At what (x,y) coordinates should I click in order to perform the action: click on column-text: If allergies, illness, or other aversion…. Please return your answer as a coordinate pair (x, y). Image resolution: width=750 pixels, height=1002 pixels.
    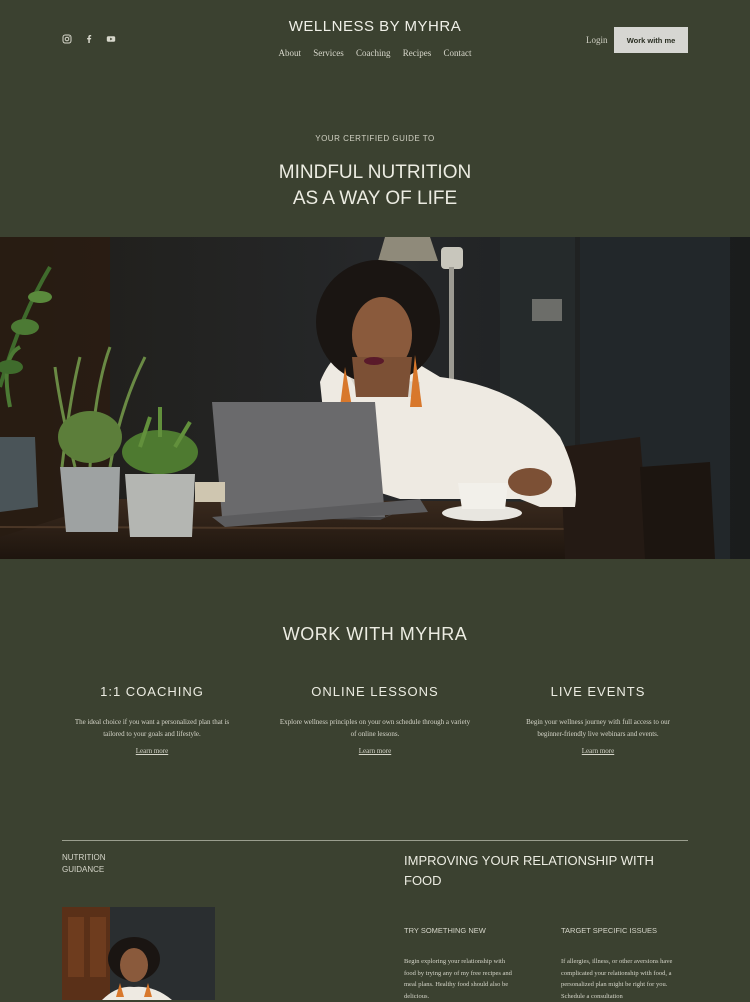
    Looking at the image, I should click on (625, 979).